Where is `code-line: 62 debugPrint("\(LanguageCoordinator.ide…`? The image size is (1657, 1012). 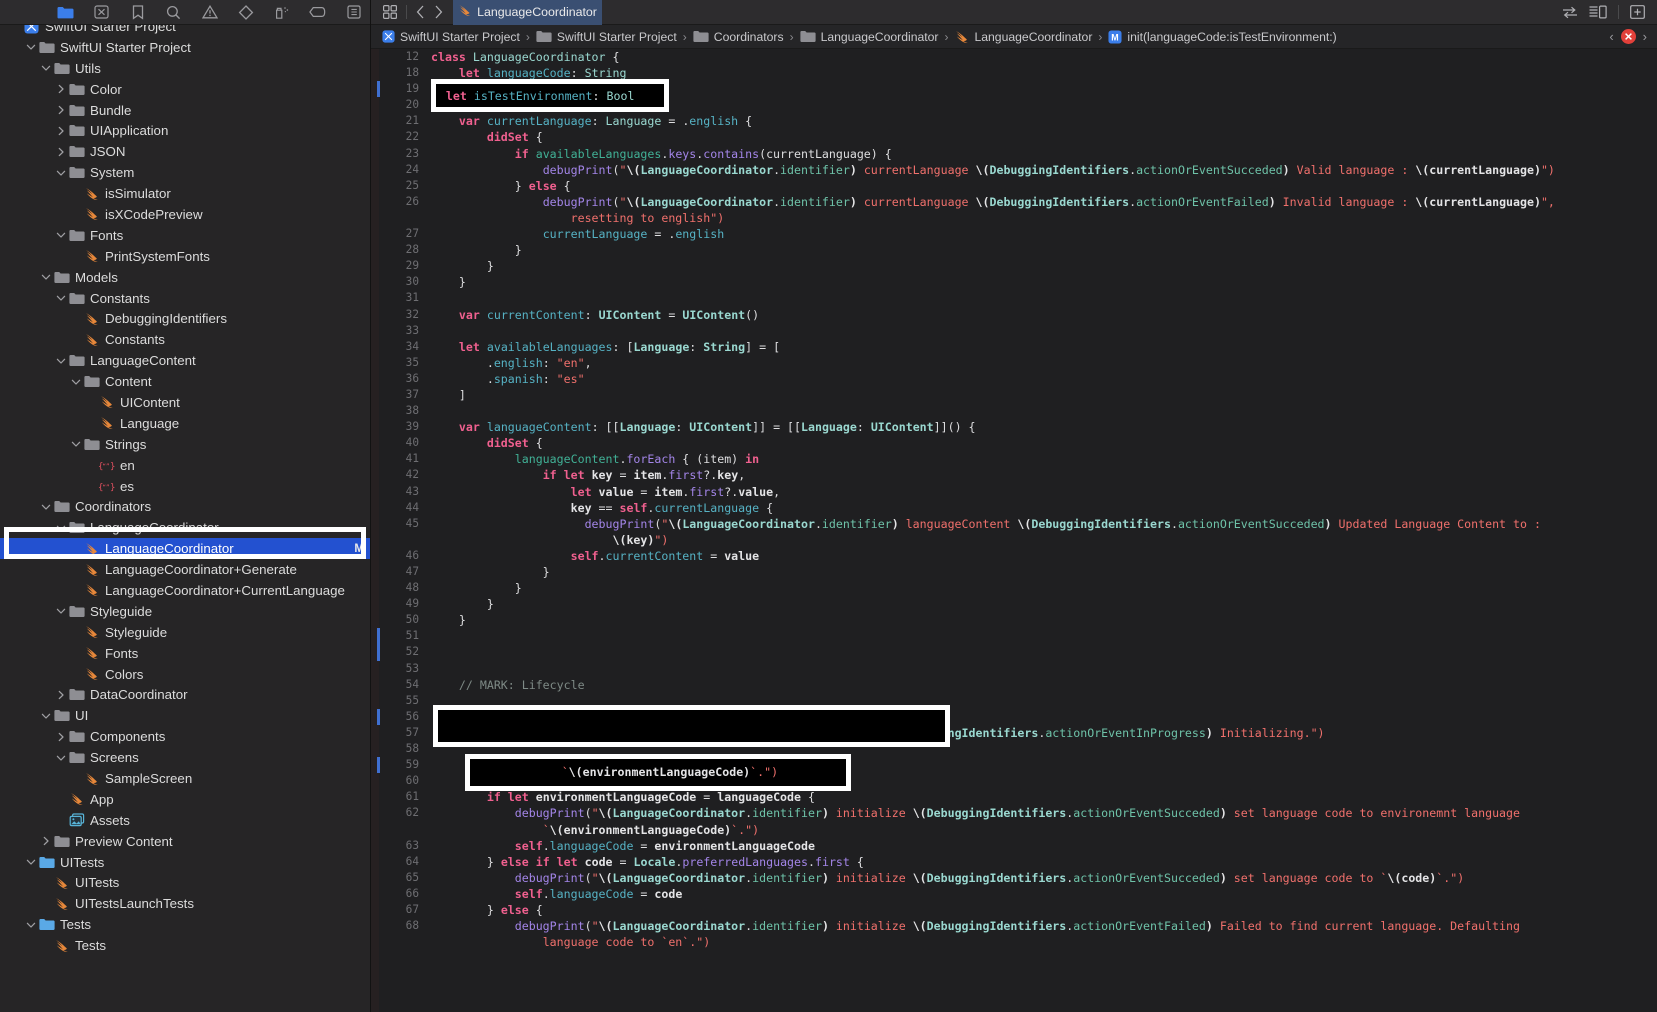
code-line: 62 debugPrint("\(LanguageCoordinator.ide… is located at coordinates (1014, 813).